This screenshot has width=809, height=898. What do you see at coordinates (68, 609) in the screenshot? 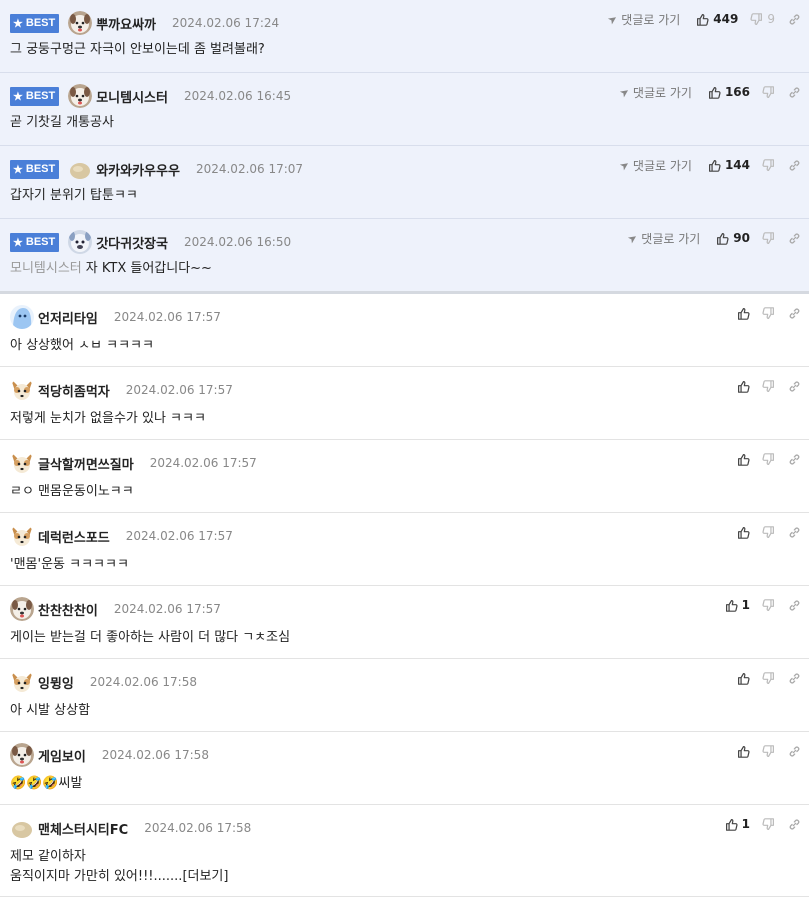
I see `nickname: 찬찬찬찬이` at bounding box center [68, 609].